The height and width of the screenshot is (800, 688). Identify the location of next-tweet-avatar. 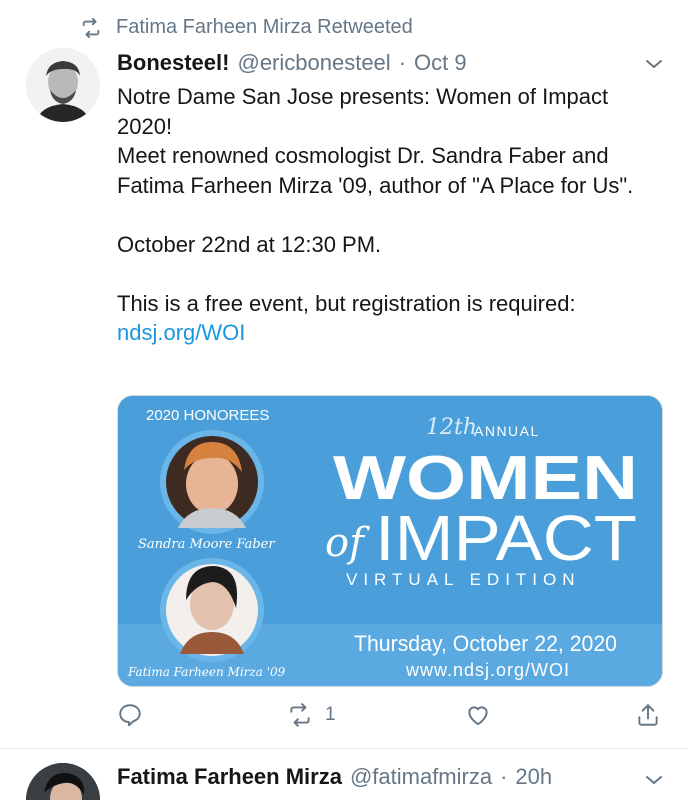
(63, 781).